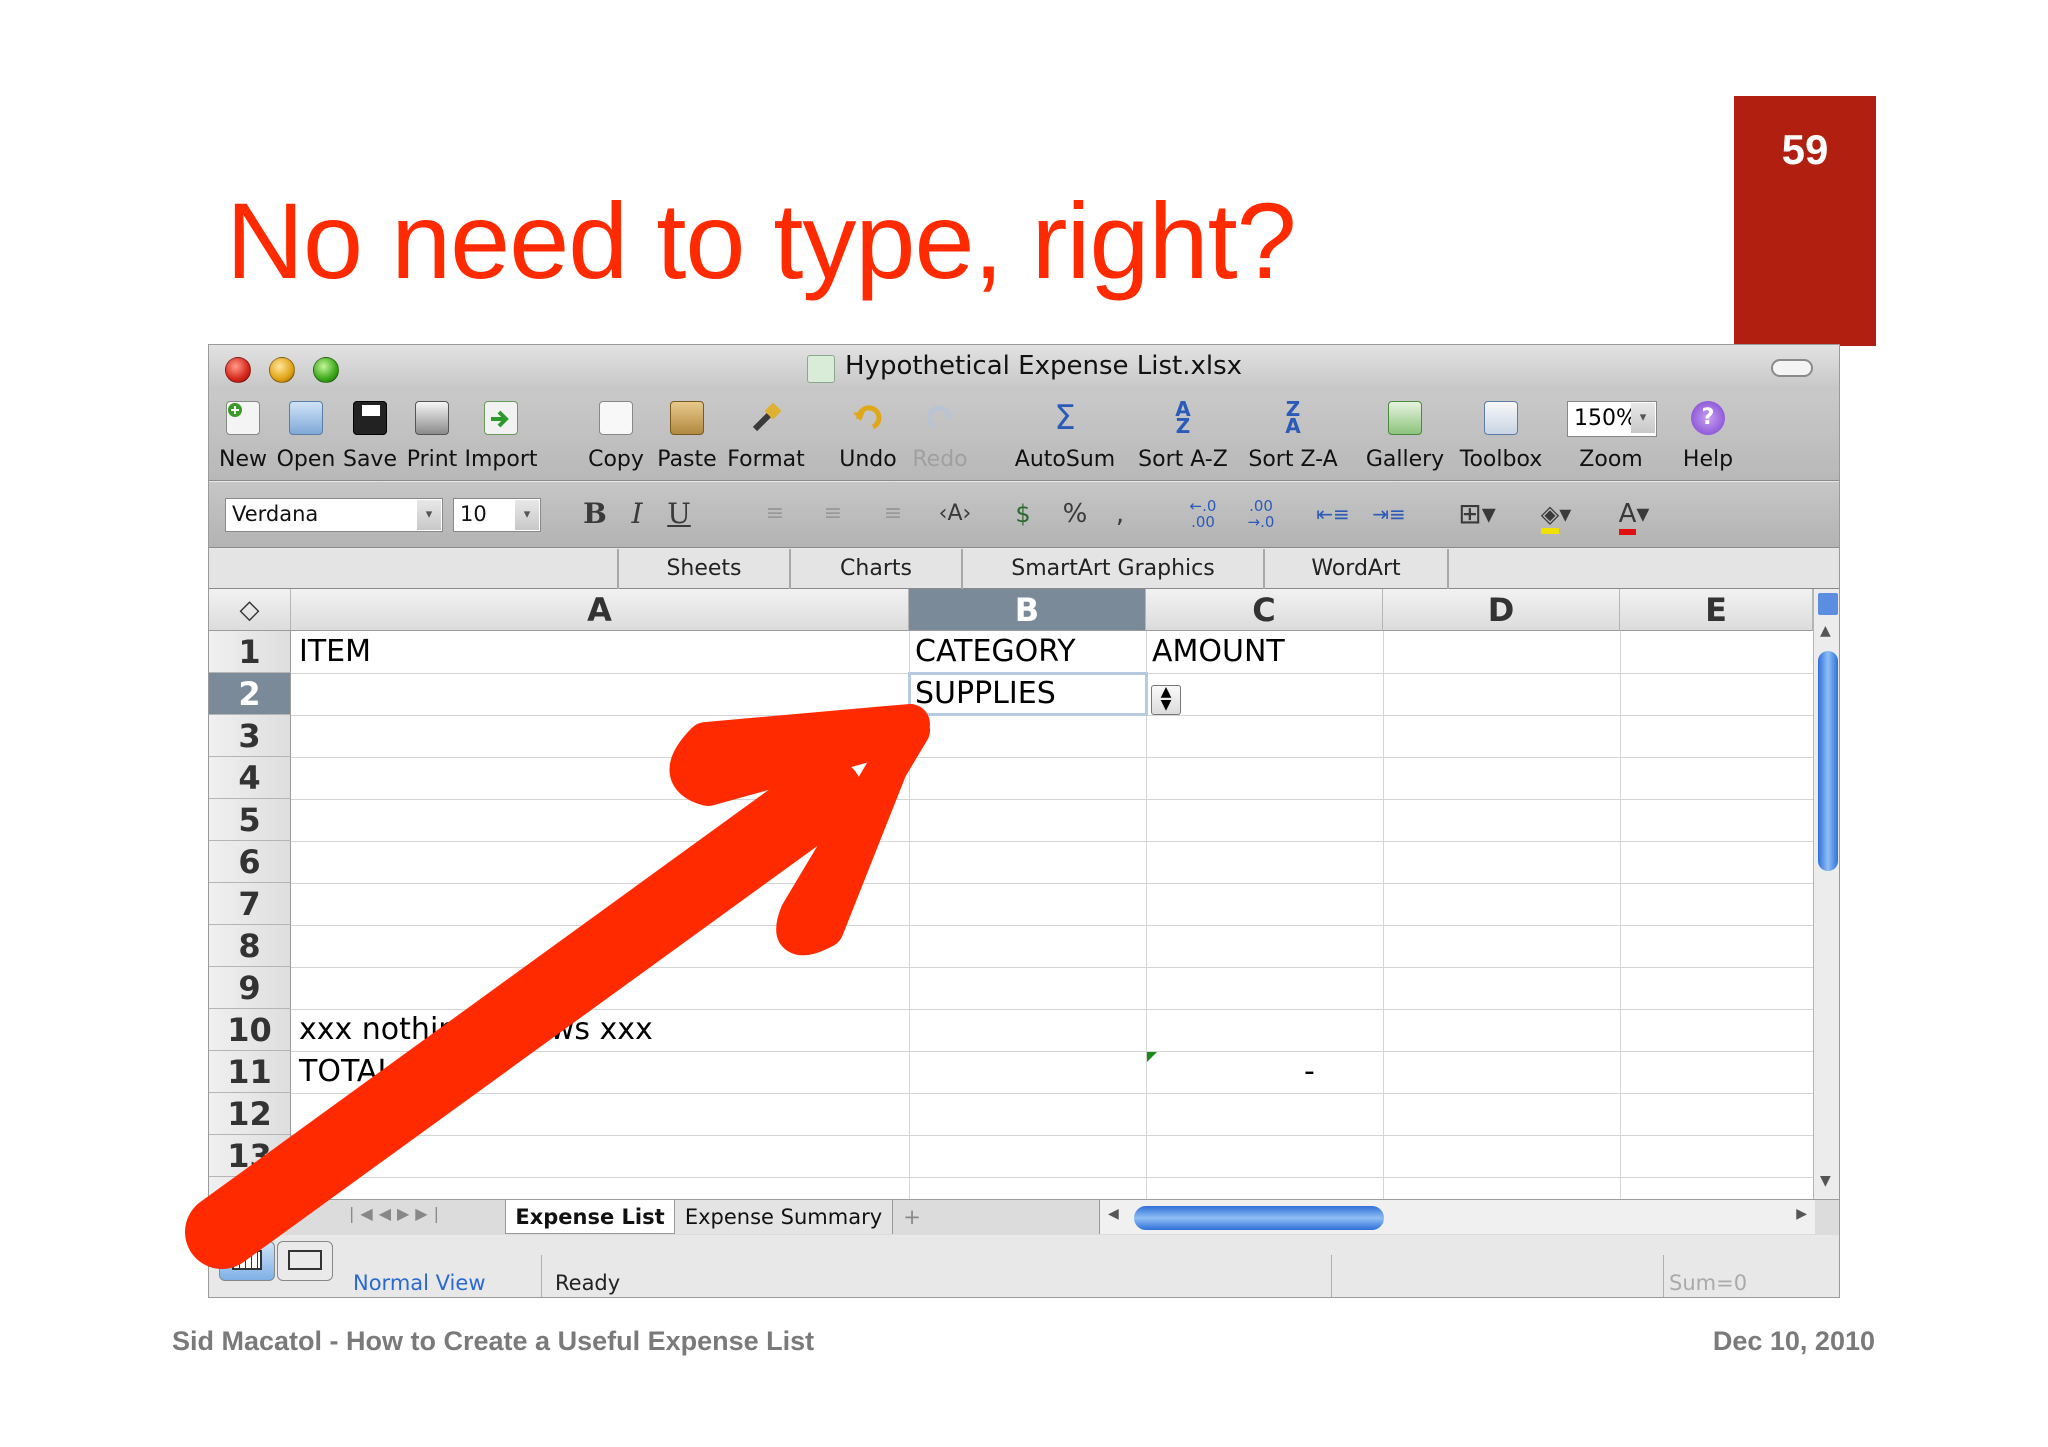  I want to click on increase-indent-icon: ⇥≡, so click(1389, 514).